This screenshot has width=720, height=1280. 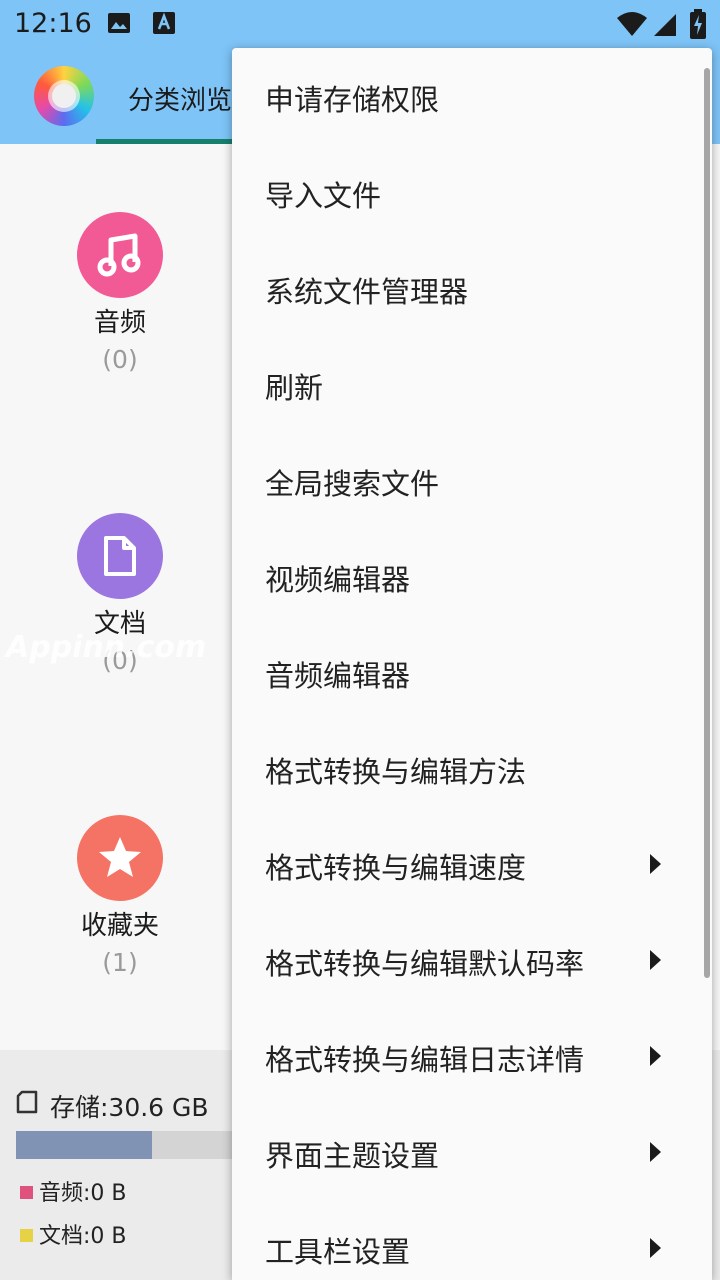 What do you see at coordinates (119, 926) in the screenshot?
I see `category-name: 收藏夹` at bounding box center [119, 926].